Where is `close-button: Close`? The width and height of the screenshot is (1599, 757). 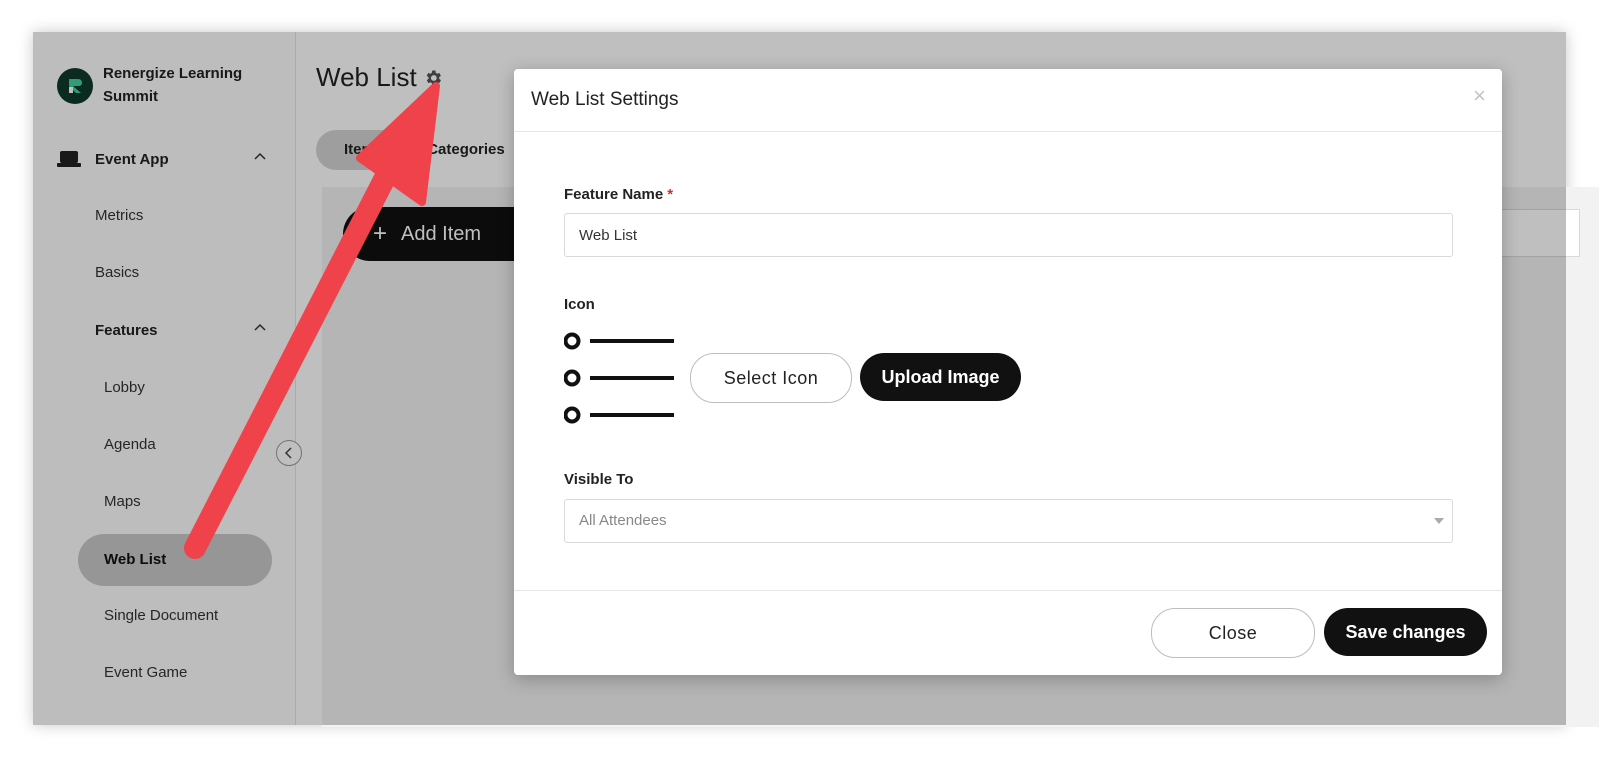 close-button: Close is located at coordinates (1233, 633).